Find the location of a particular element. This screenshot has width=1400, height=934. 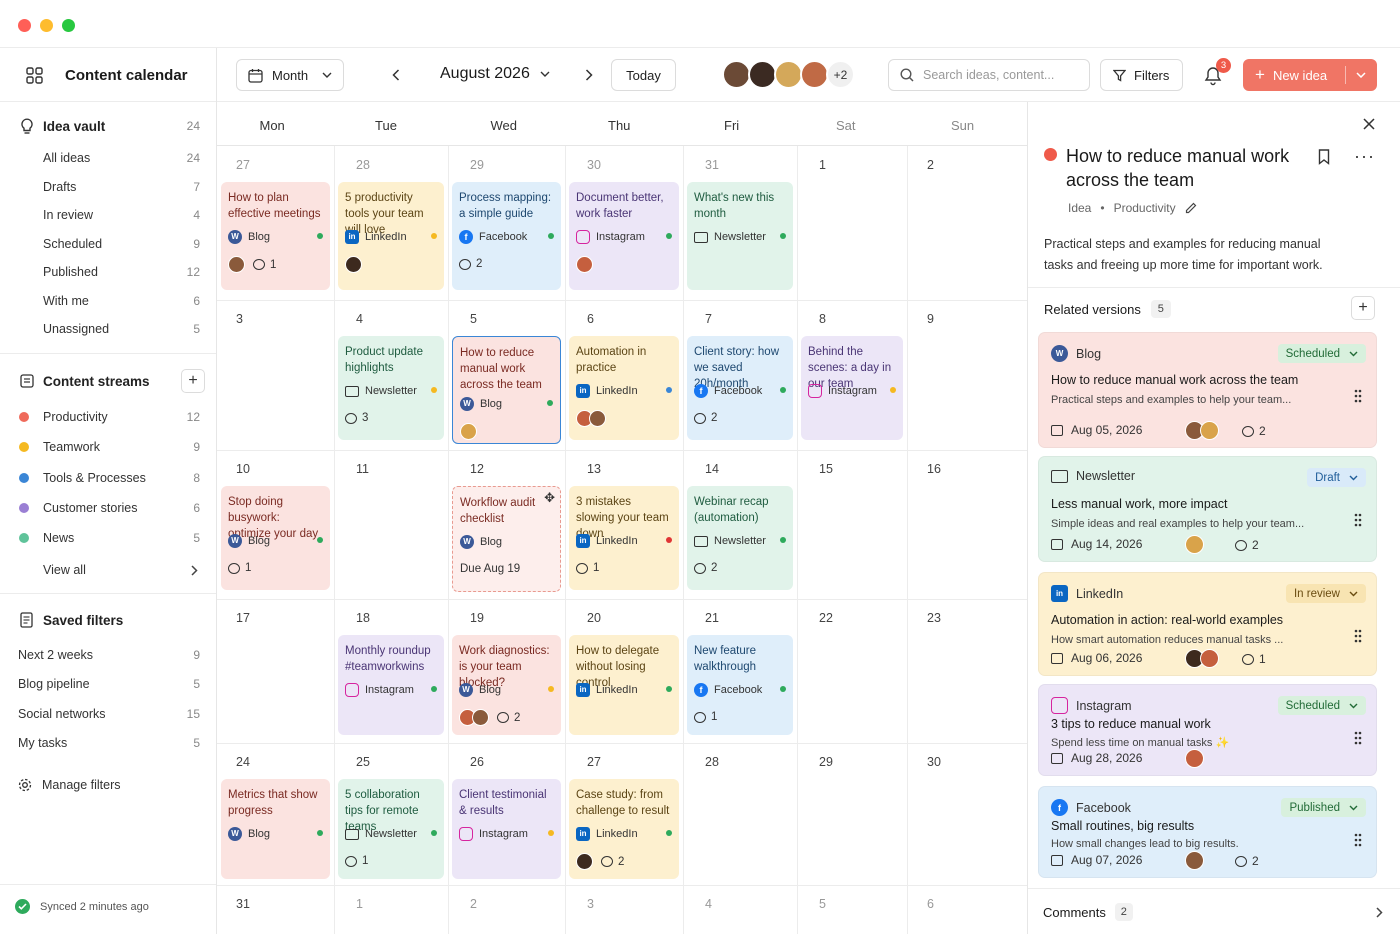

day-number: 7 is located at coordinates (708, 319).